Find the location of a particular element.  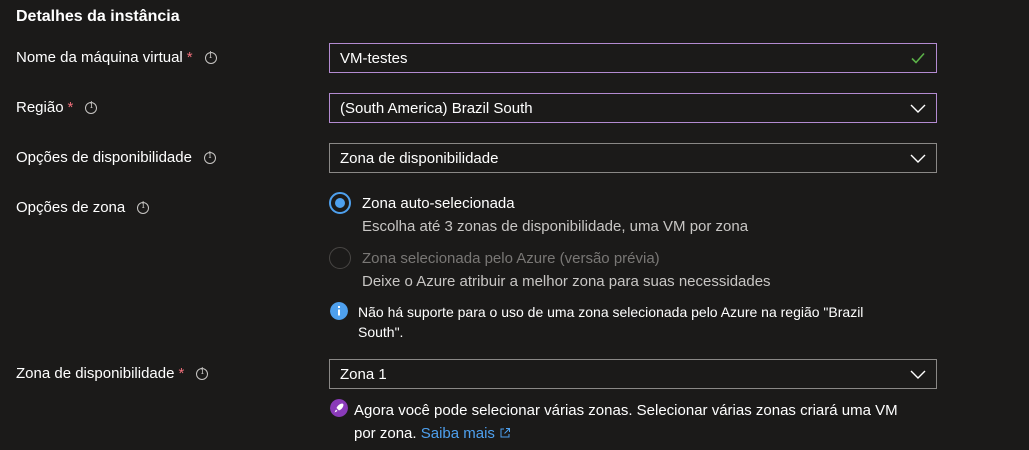

vm-name-input: VM-testes is located at coordinates (633, 58).